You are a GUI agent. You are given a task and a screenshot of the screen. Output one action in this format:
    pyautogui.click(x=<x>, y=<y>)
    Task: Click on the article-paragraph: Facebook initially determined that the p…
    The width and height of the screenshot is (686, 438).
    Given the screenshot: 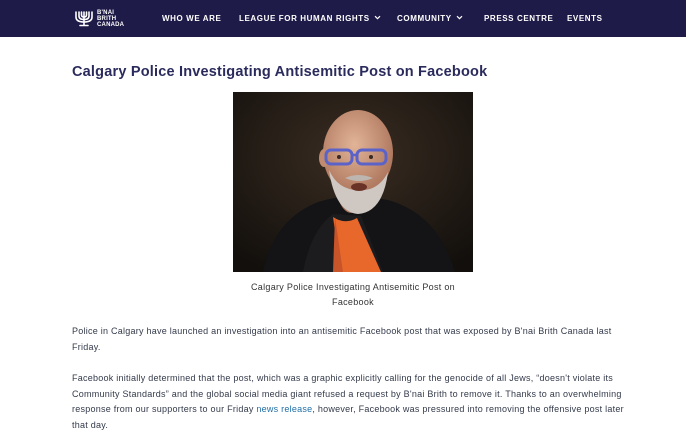 What is the action you would take?
    pyautogui.click(x=352, y=402)
    